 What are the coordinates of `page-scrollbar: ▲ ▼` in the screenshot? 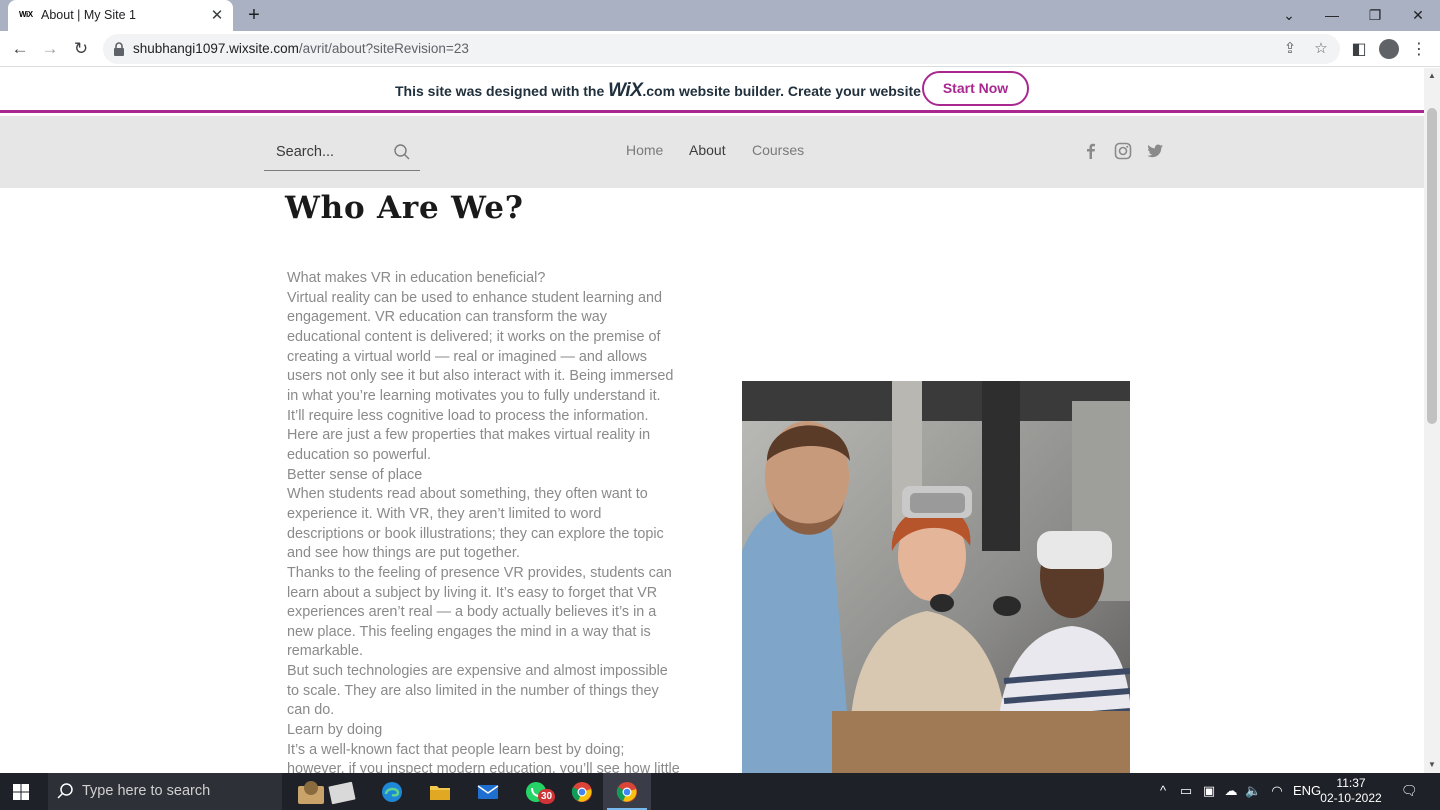 It's located at (1432, 420).